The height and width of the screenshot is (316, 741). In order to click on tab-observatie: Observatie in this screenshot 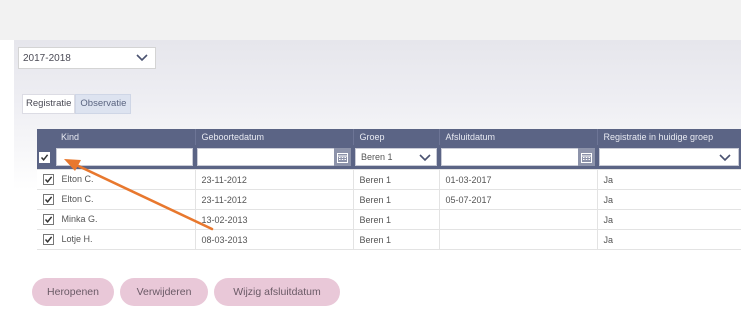, I will do `click(103, 104)`.